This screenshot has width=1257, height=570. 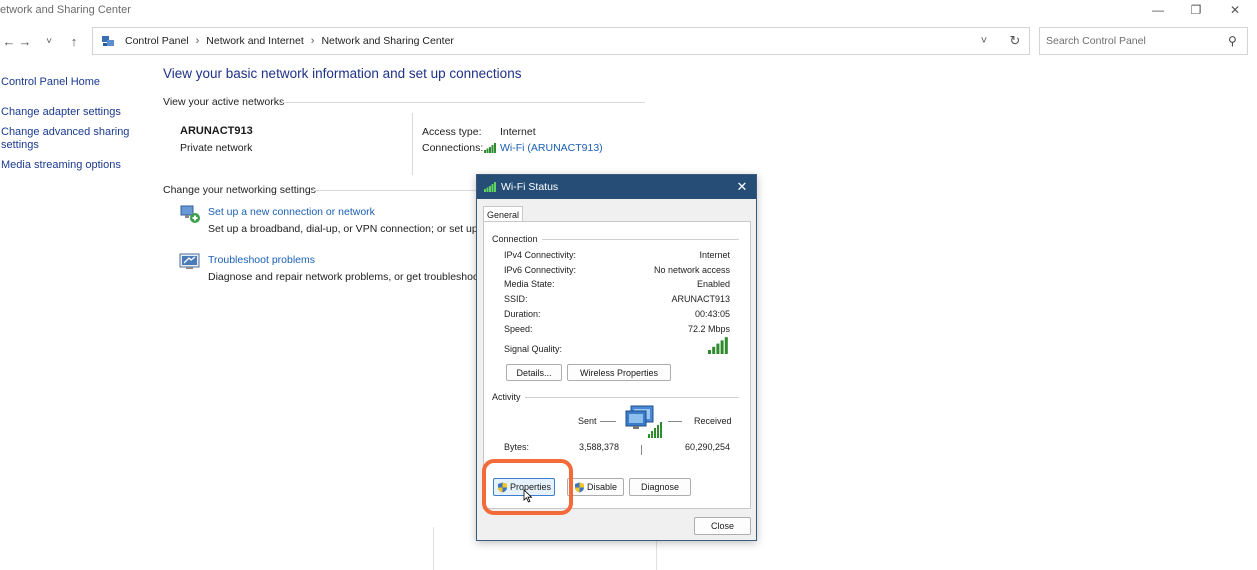 I want to click on control-panel-icon, so click(x=108, y=41).